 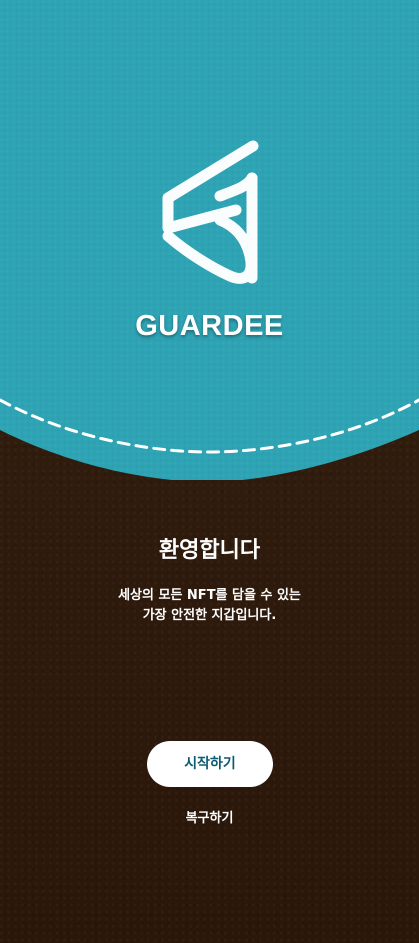 What do you see at coordinates (209, 326) in the screenshot?
I see `brand-name: GUARDEE` at bounding box center [209, 326].